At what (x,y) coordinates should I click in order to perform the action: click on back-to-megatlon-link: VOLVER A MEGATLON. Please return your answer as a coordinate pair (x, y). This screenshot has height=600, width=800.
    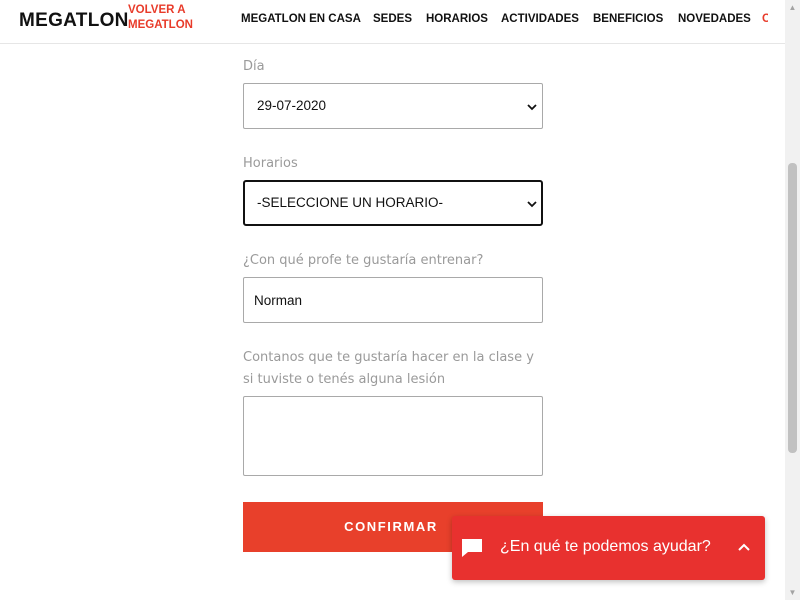
    Looking at the image, I should click on (173, 18).